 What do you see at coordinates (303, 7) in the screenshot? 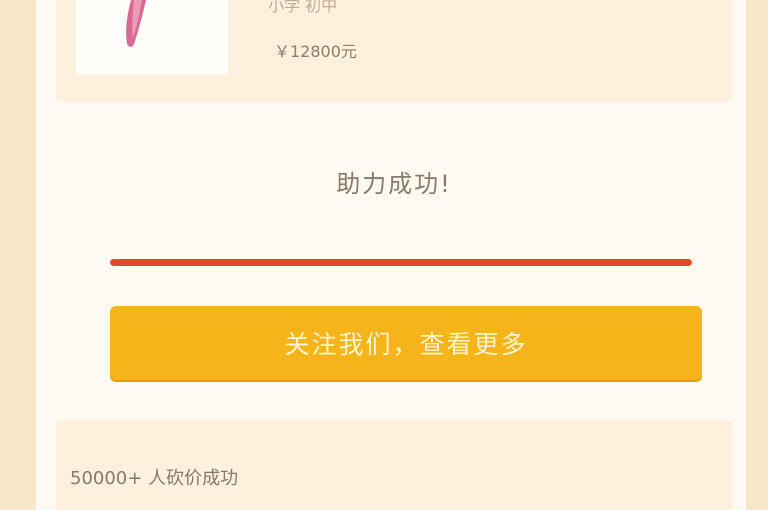
I see `product-subtitle: 小学 初中` at bounding box center [303, 7].